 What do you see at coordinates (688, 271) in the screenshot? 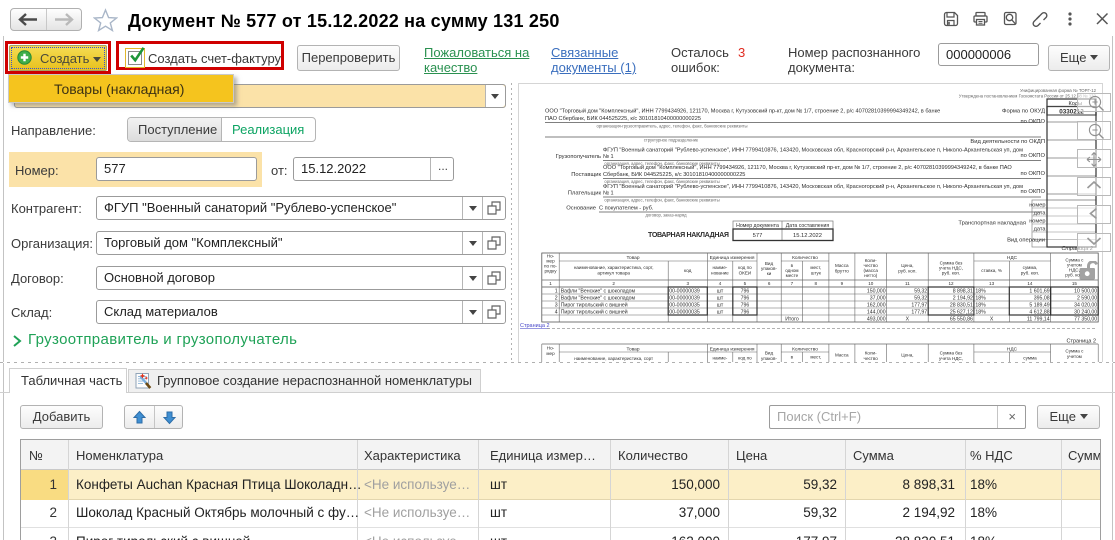
I see `svg-text: код` at bounding box center [688, 271].